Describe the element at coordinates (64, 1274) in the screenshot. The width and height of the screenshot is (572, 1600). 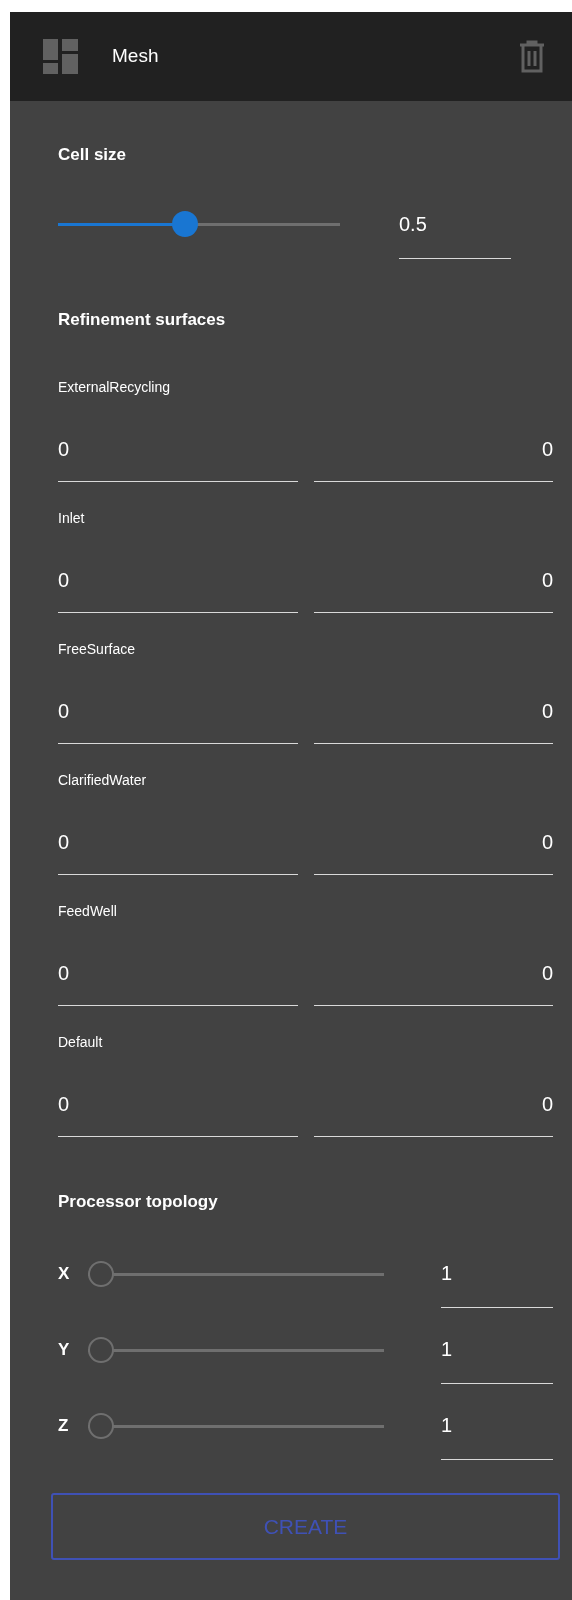
I see `axis-label: X` at that location.